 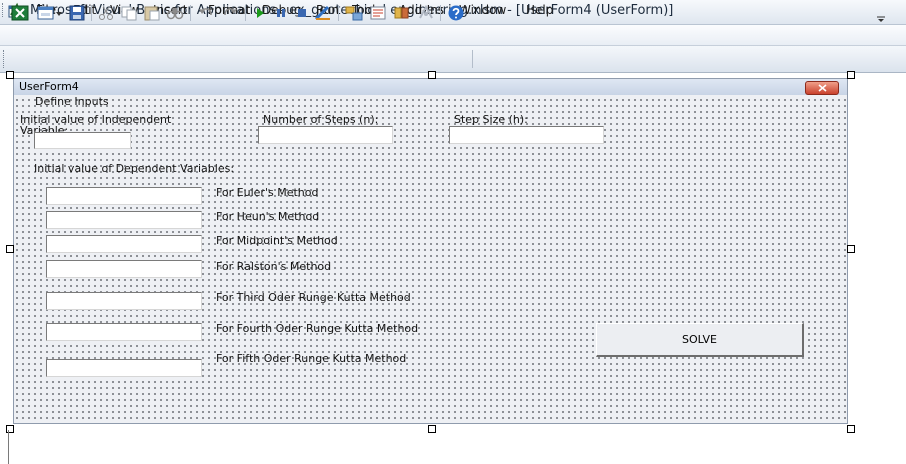 I want to click on menu-help: Help, so click(x=539, y=10).